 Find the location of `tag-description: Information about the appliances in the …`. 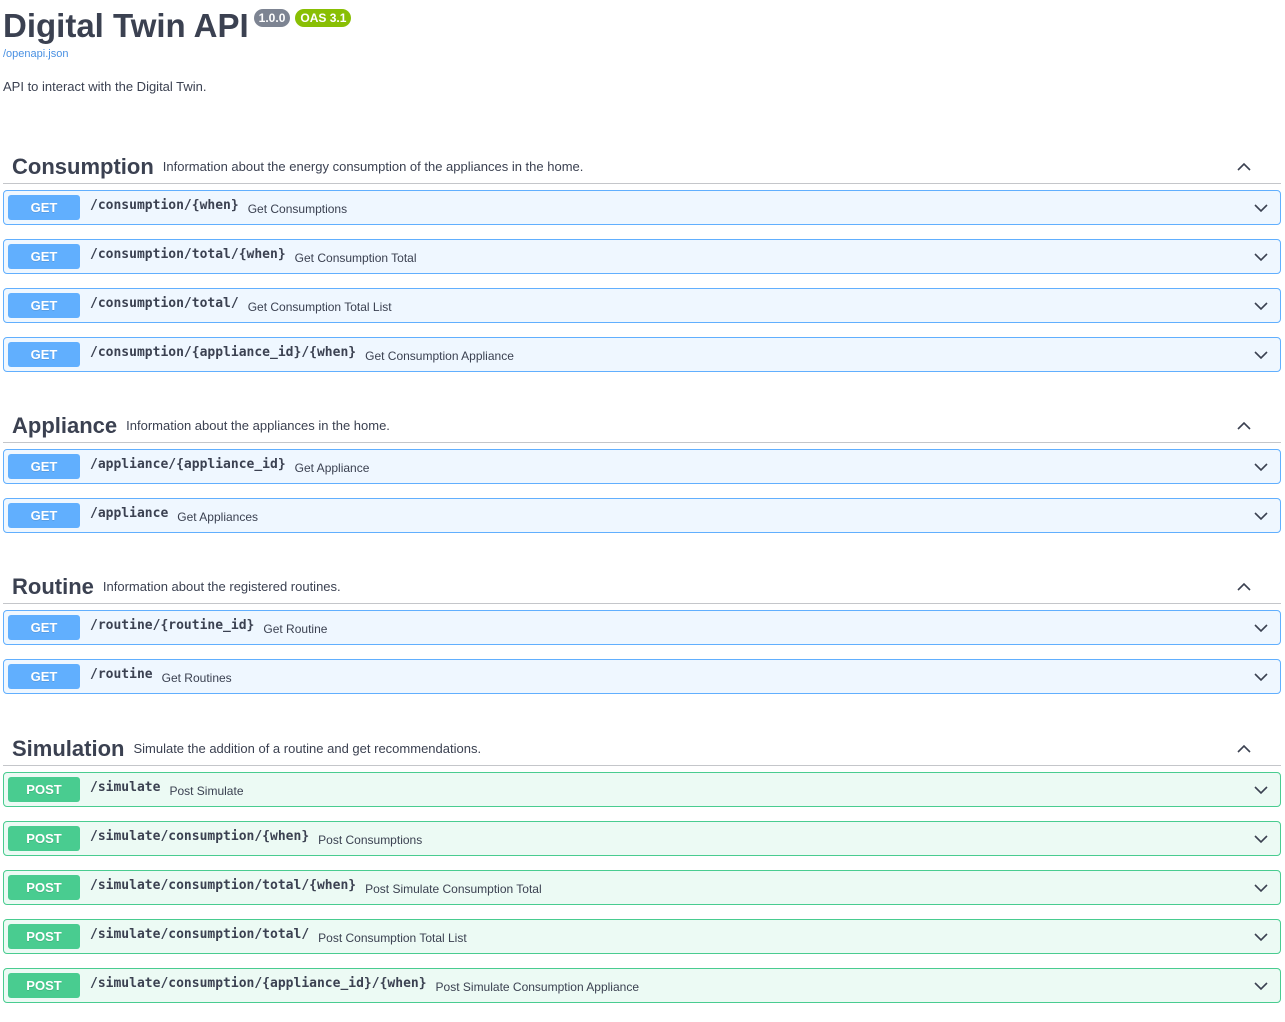

tag-description: Information about the appliances in the … is located at coordinates (258, 425).